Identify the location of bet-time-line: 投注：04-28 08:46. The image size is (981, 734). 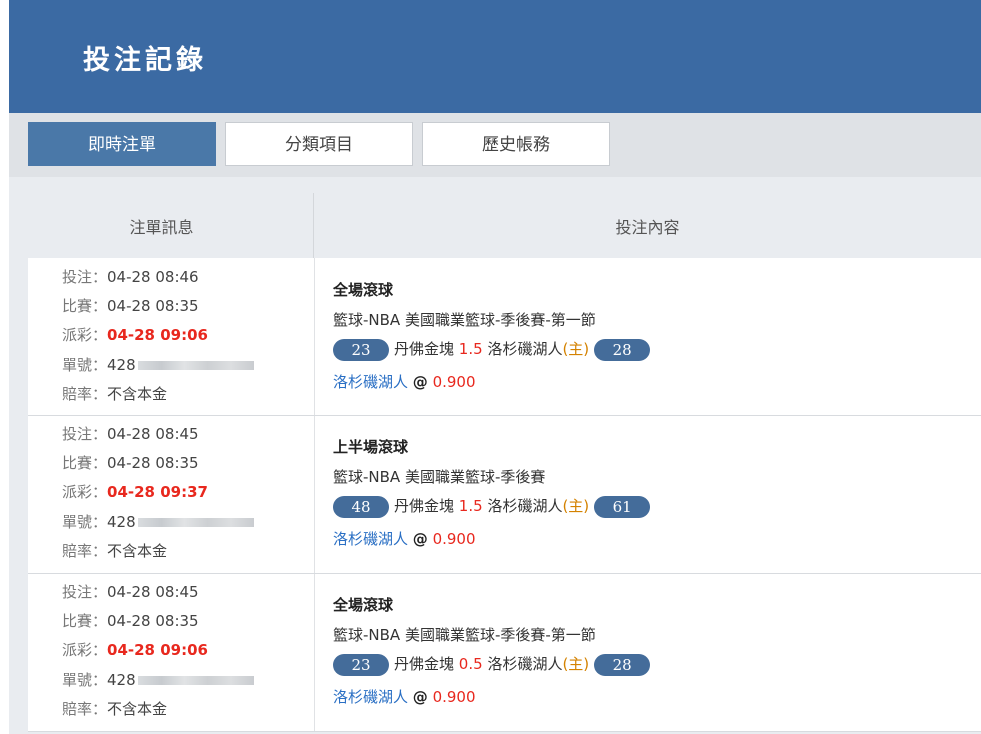
(130, 277).